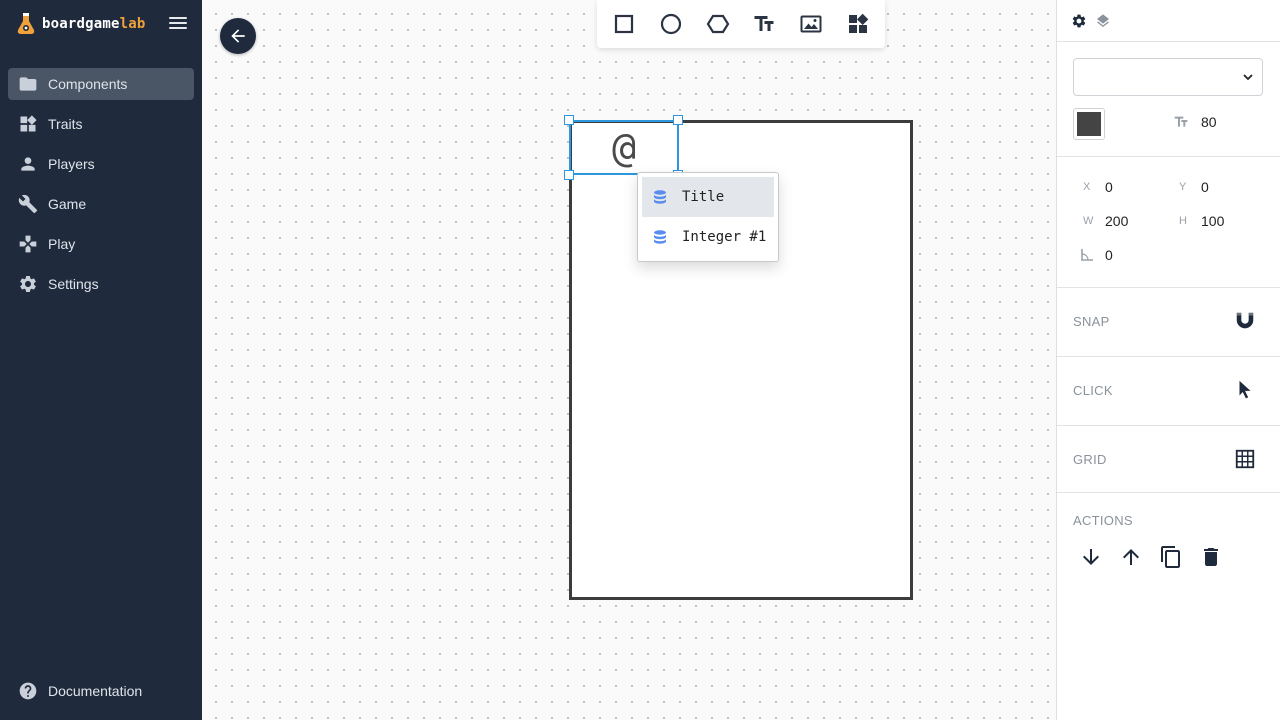 This screenshot has height=720, width=1280. I want to click on field-autocomplete-menu: Title Integer #1, so click(708, 217).